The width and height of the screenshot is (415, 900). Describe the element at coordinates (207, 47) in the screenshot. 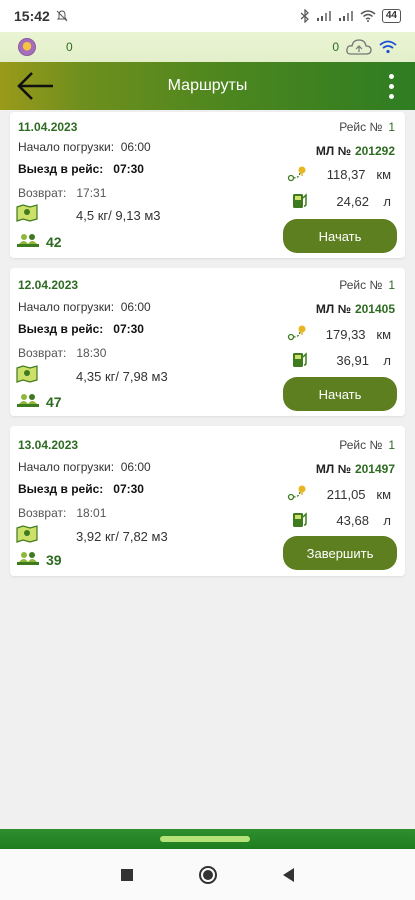

I see `info-bar: 0 0` at that location.